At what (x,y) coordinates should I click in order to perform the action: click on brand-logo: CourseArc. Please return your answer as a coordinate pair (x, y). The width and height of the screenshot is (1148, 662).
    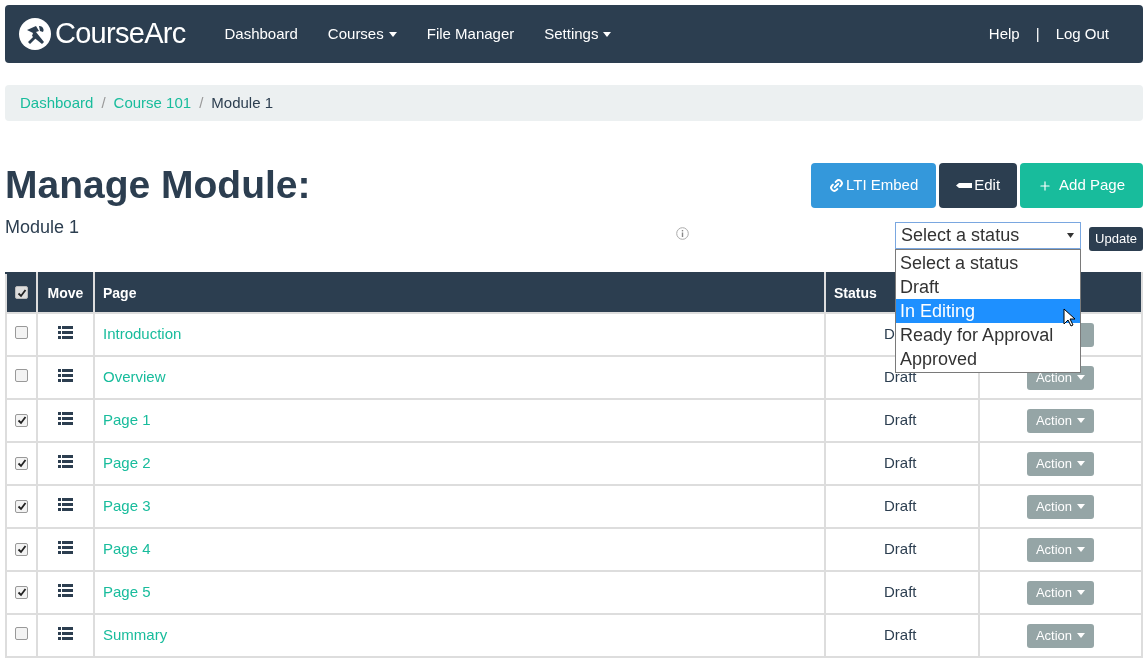
    Looking at the image, I should click on (120, 34).